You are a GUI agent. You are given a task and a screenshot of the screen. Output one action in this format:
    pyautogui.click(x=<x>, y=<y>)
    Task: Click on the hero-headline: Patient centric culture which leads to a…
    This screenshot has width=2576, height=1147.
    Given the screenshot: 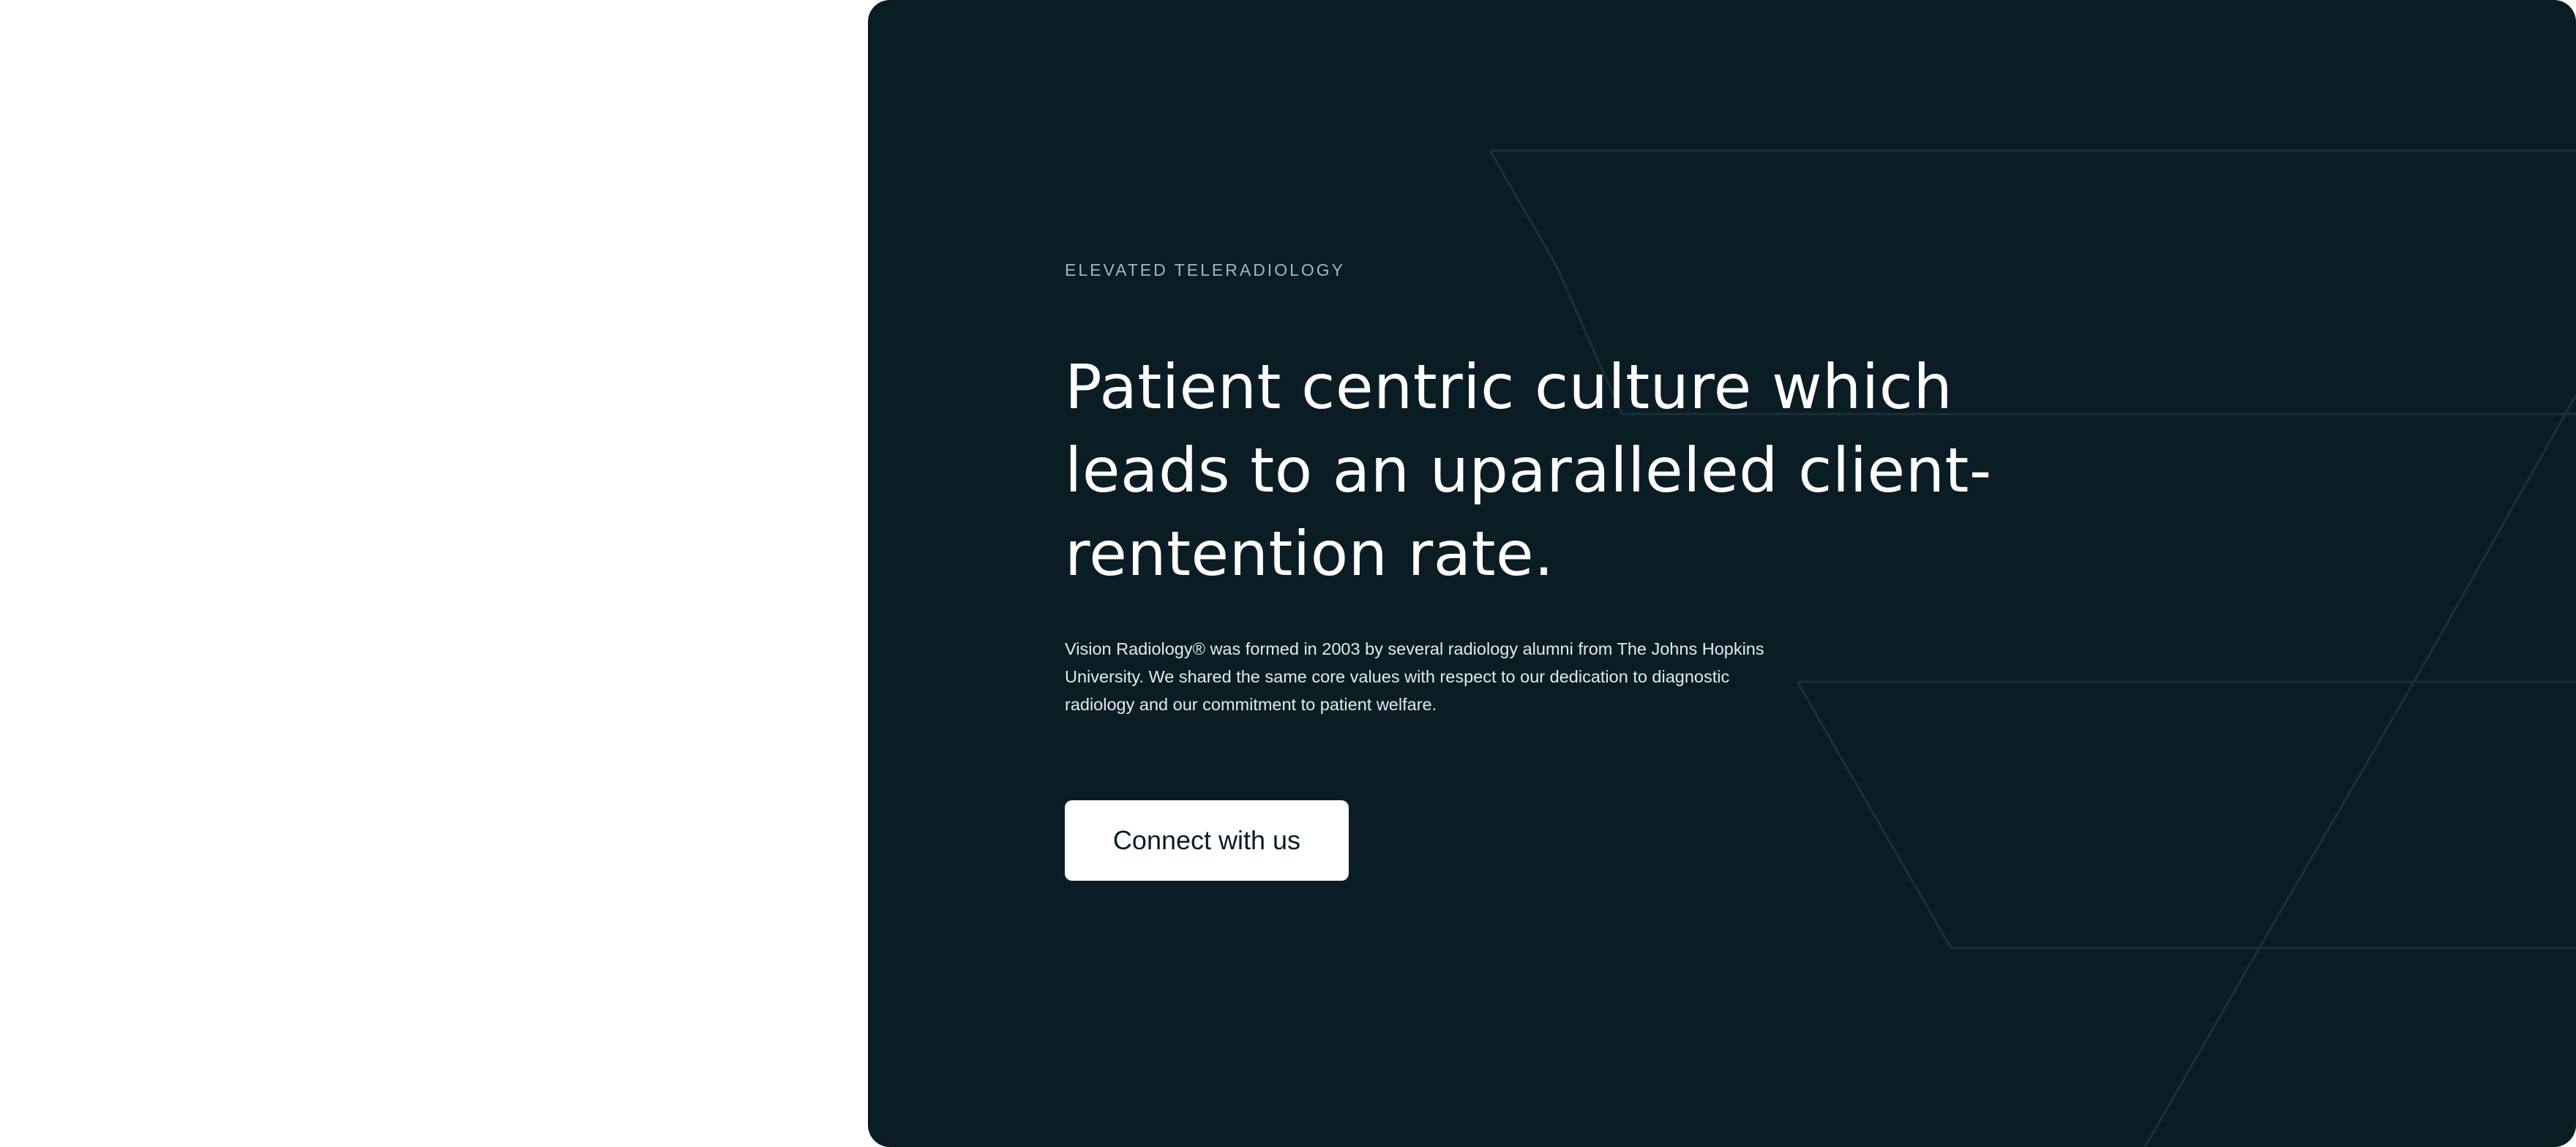 What is the action you would take?
    pyautogui.click(x=1528, y=470)
    